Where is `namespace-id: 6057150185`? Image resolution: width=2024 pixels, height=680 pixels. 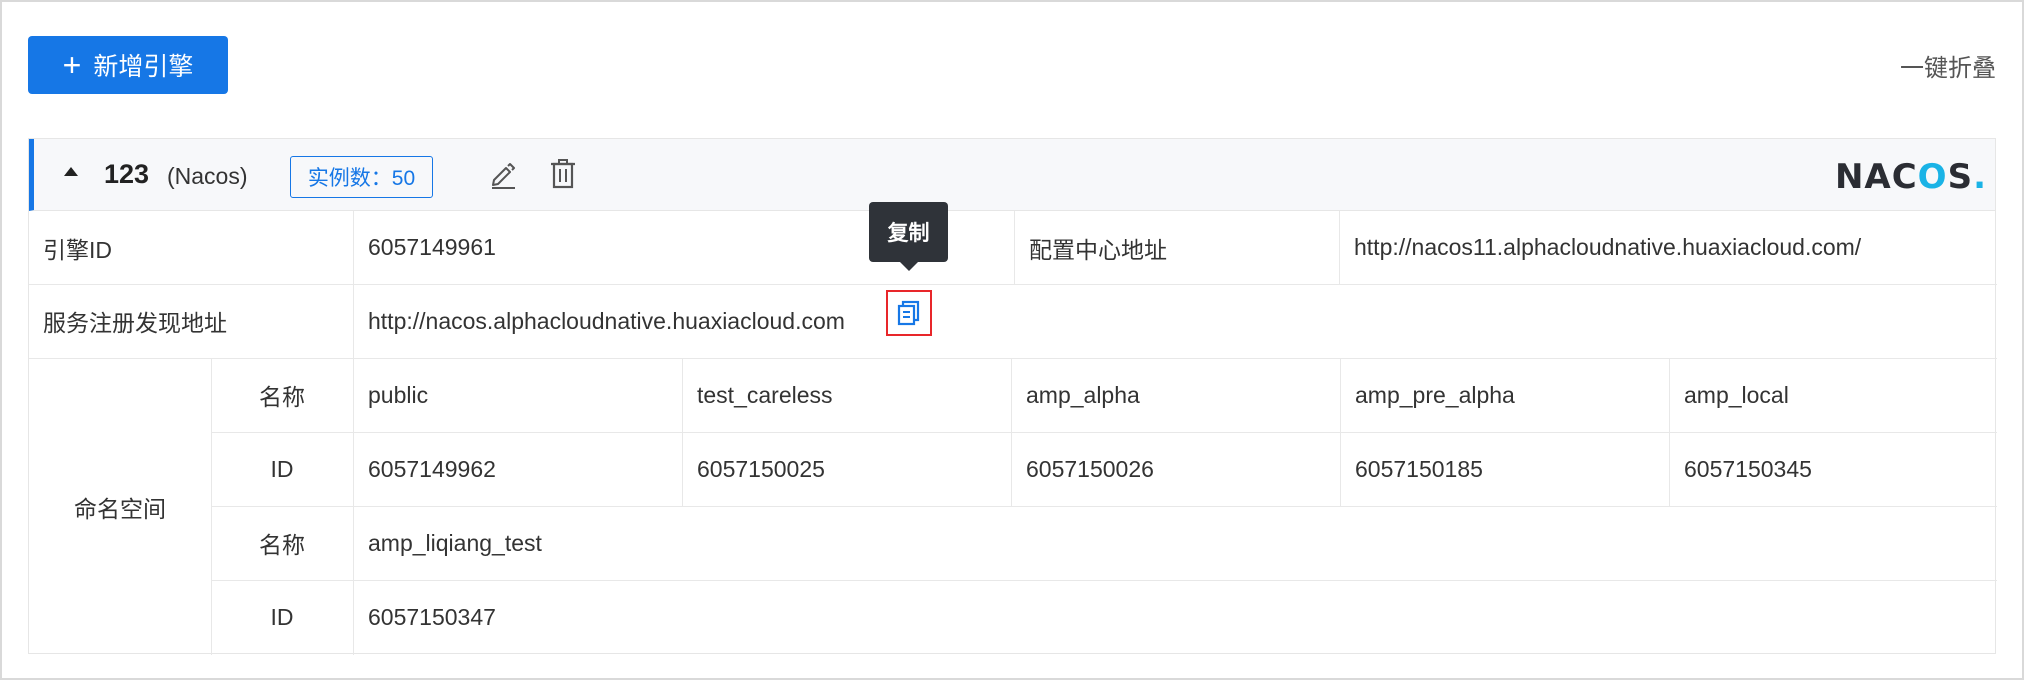 namespace-id: 6057150185 is located at coordinates (1419, 468).